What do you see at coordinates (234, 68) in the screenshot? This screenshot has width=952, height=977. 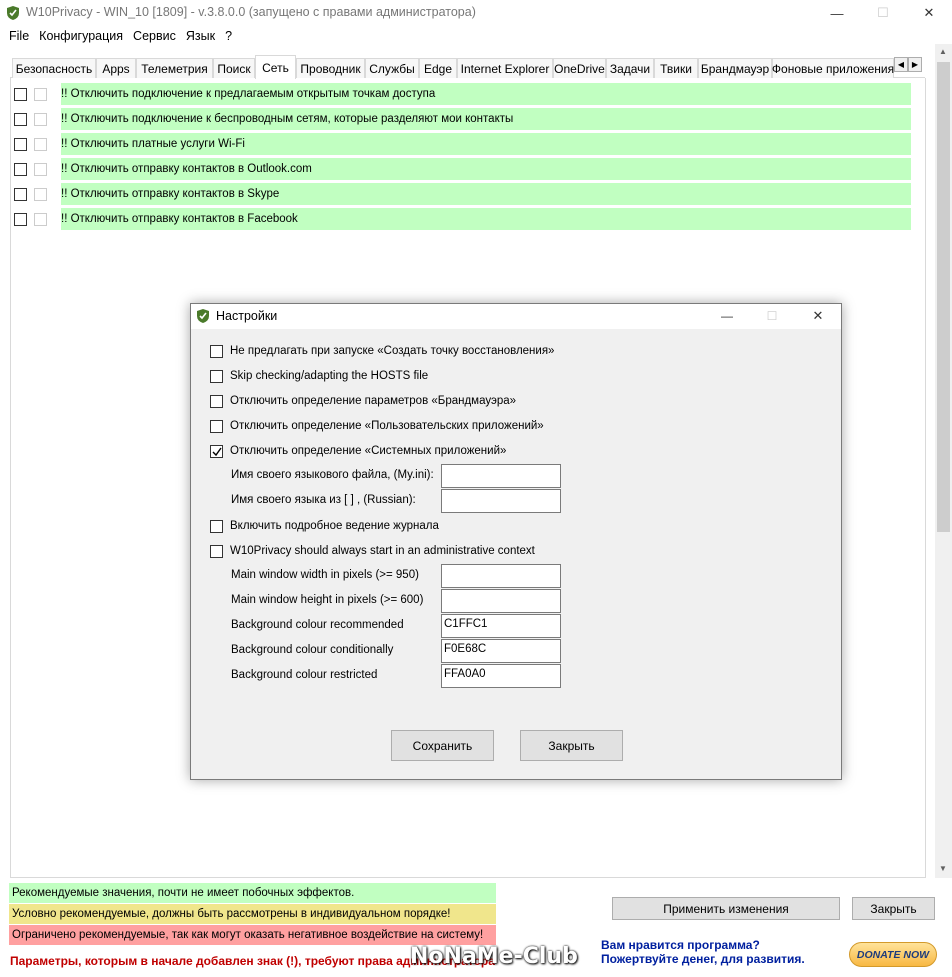 I see `tab-search: Поиск` at bounding box center [234, 68].